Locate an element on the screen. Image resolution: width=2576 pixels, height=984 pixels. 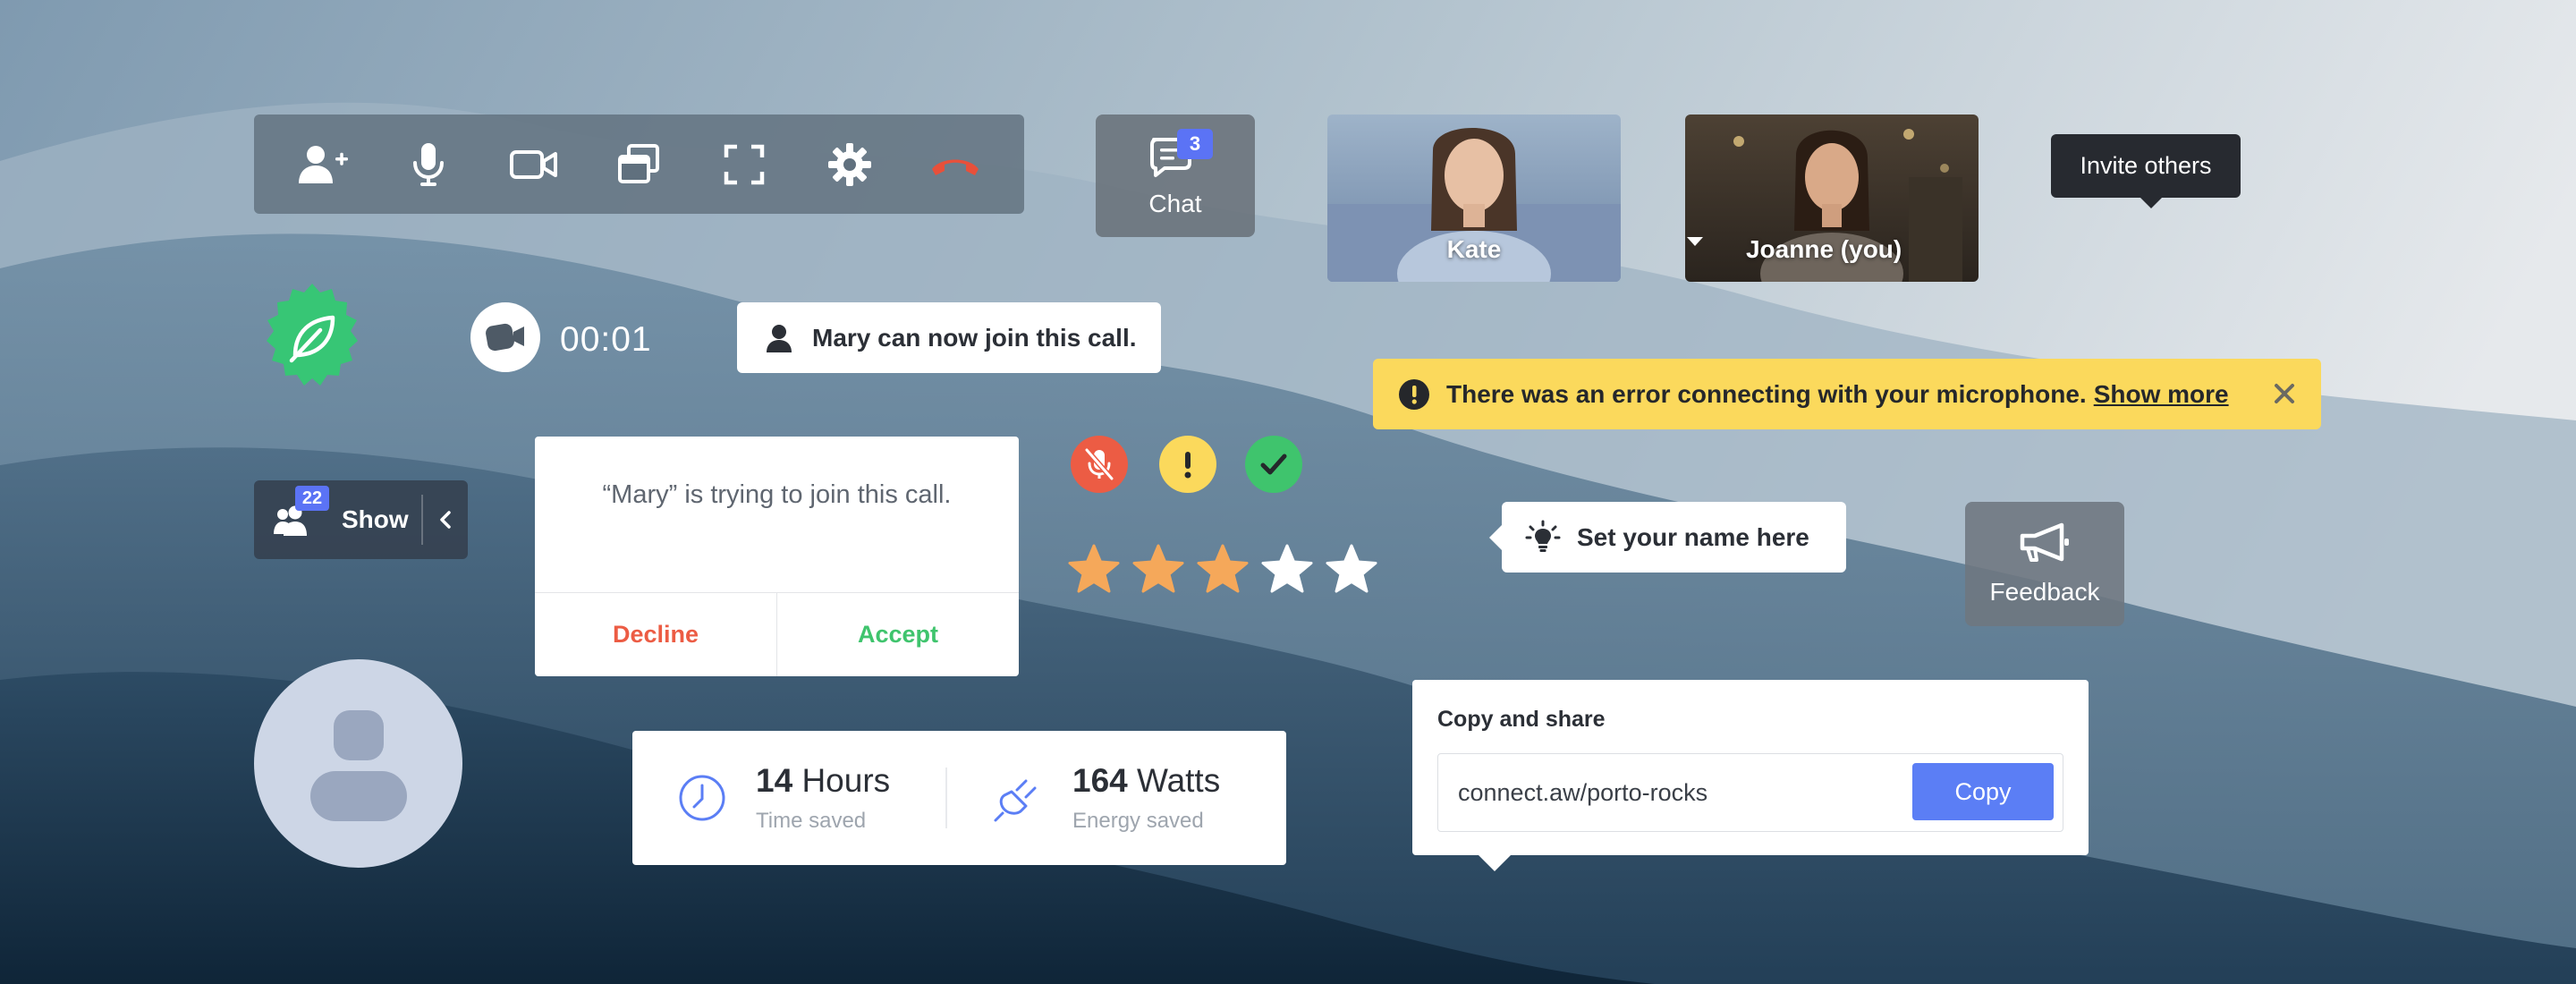
add-user-button is located at coordinates (323, 165).